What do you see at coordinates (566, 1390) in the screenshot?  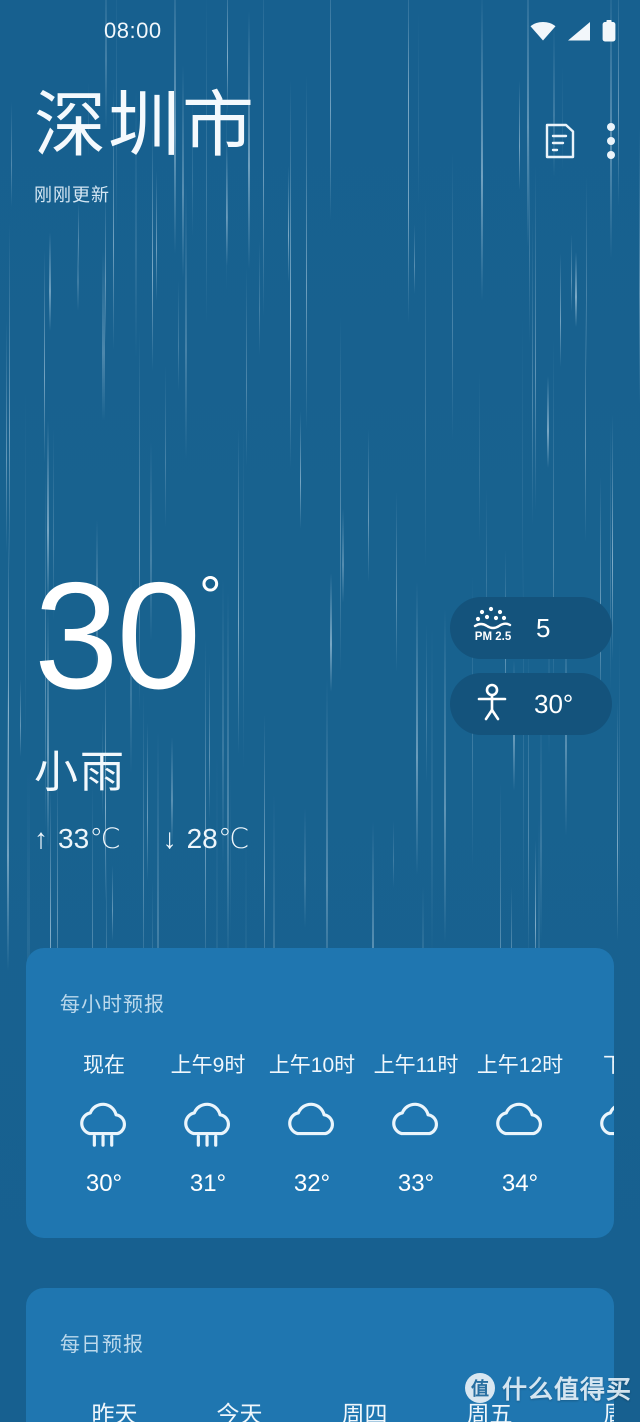 I see `watermark-text: 什么值得买` at bounding box center [566, 1390].